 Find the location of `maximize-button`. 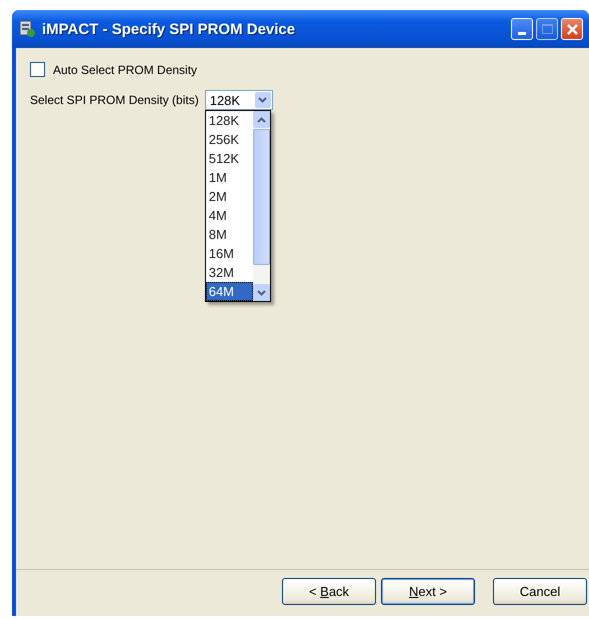

maximize-button is located at coordinates (547, 29).